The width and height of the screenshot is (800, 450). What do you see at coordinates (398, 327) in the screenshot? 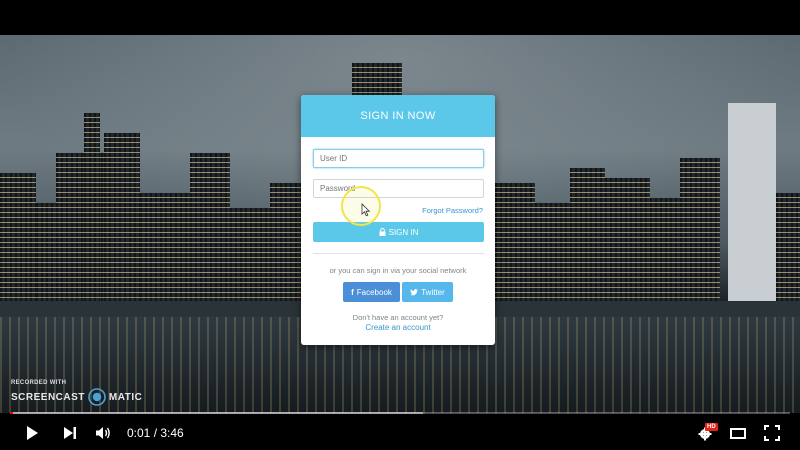
I see `create-account-link: Create an account` at bounding box center [398, 327].